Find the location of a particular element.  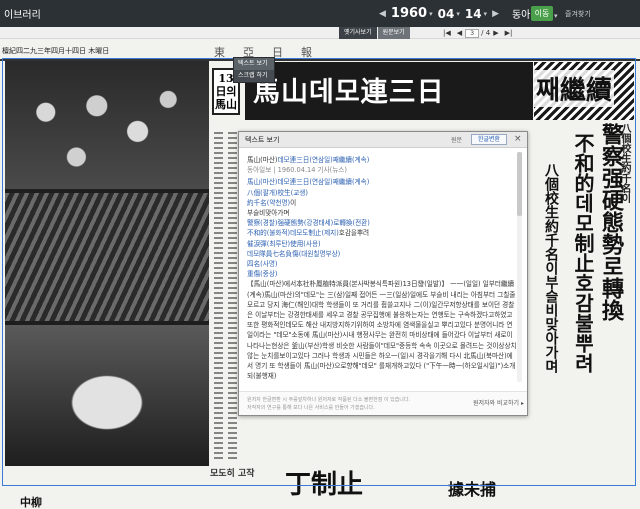

line-part: 約千名(약천명) is located at coordinates (269, 202).